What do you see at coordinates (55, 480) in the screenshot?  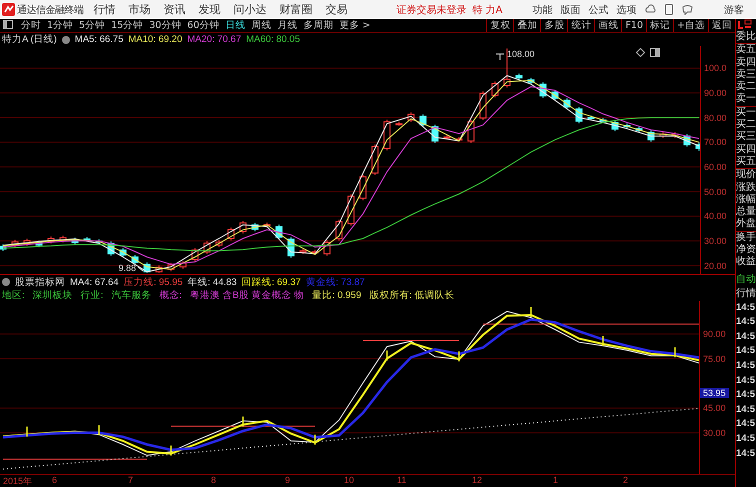 I see `date-axis-label: 6` at bounding box center [55, 480].